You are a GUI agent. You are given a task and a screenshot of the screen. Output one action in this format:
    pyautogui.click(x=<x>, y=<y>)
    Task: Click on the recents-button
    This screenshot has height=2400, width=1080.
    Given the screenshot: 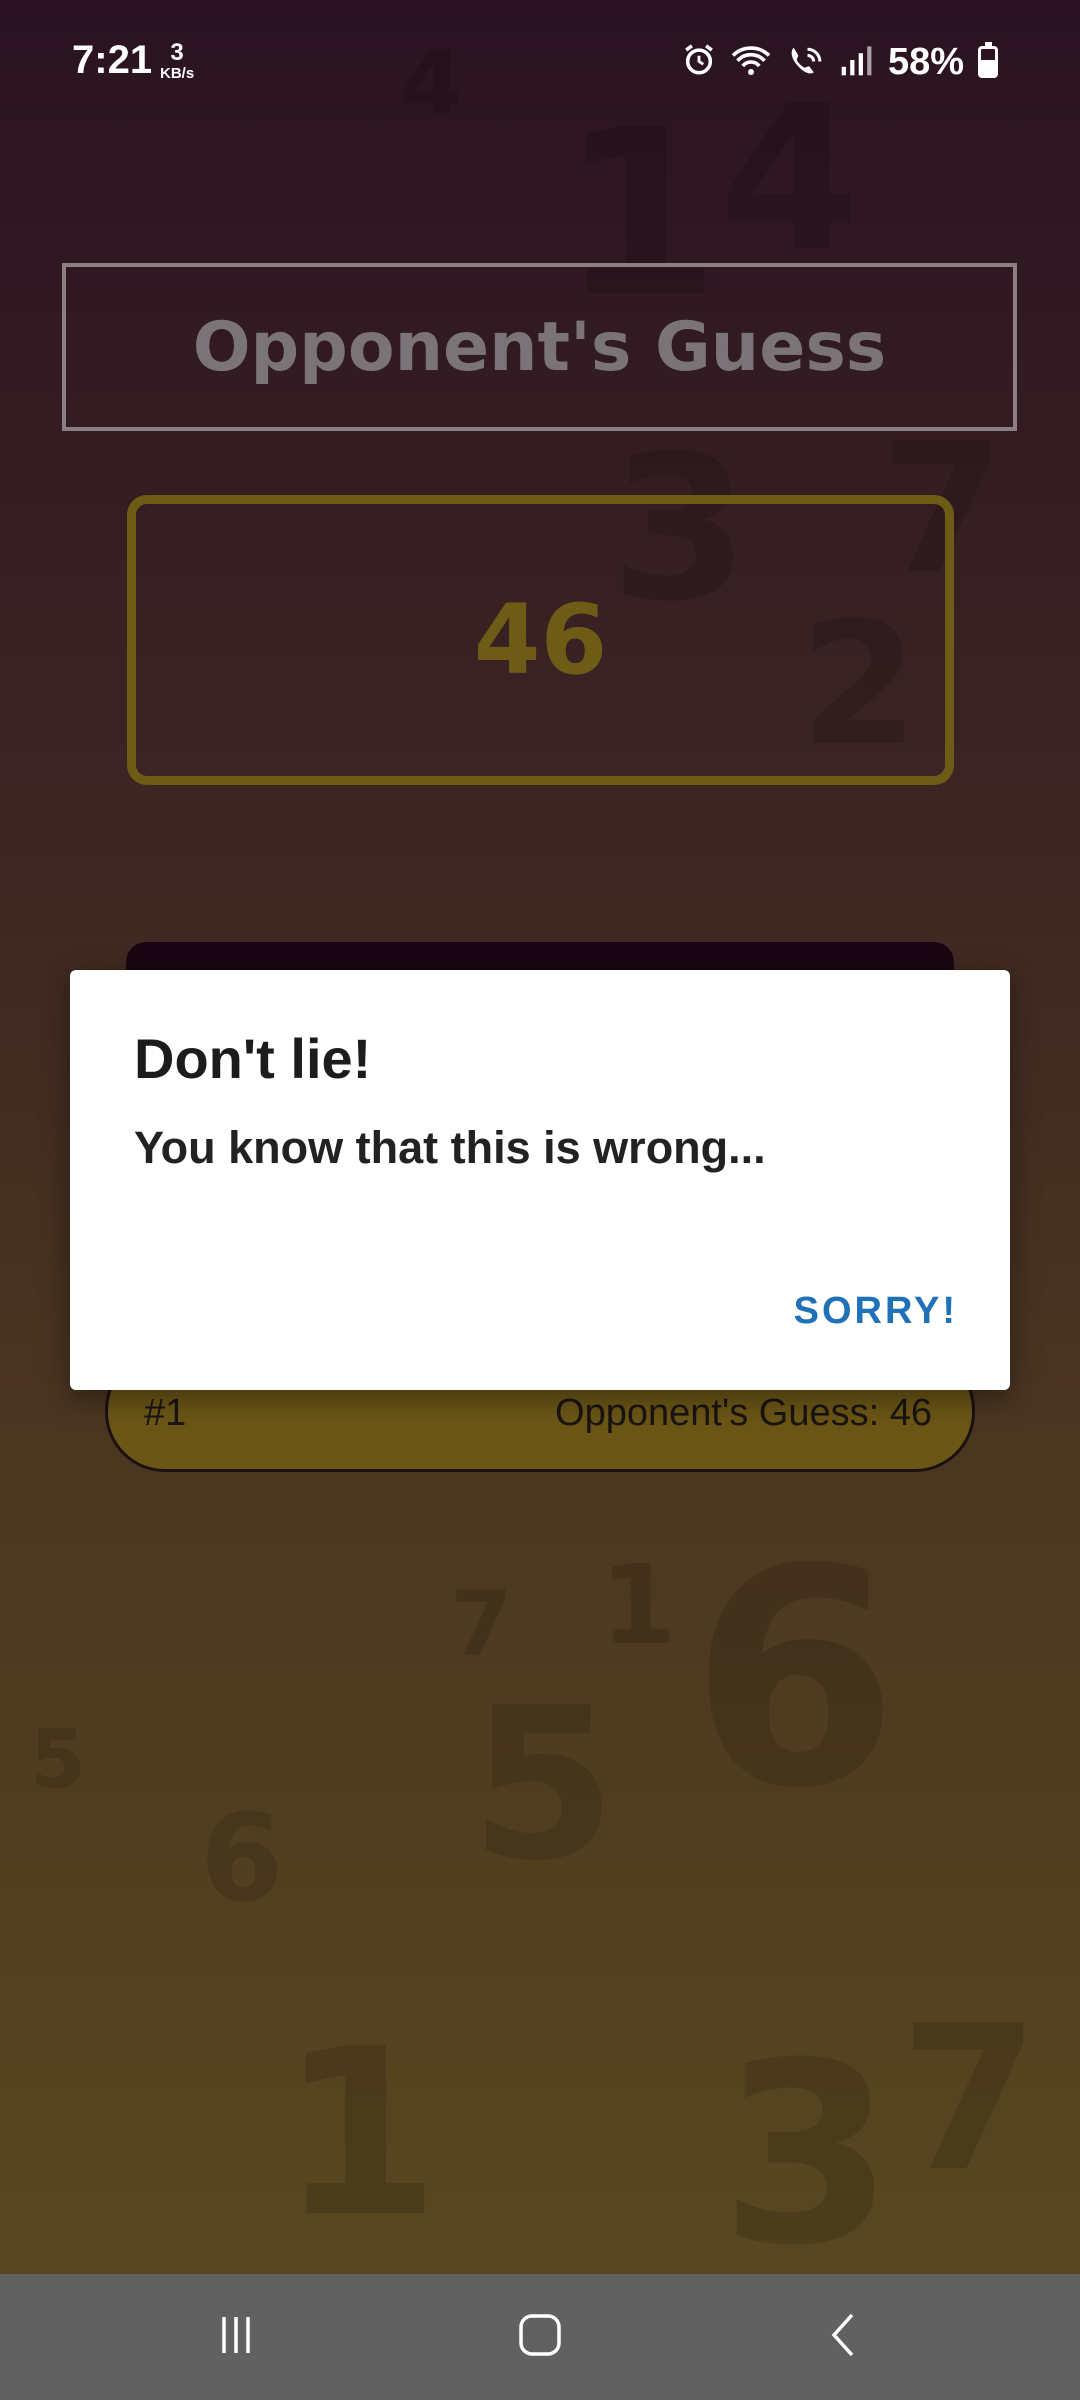 What is the action you would take?
    pyautogui.click(x=236, y=2337)
    